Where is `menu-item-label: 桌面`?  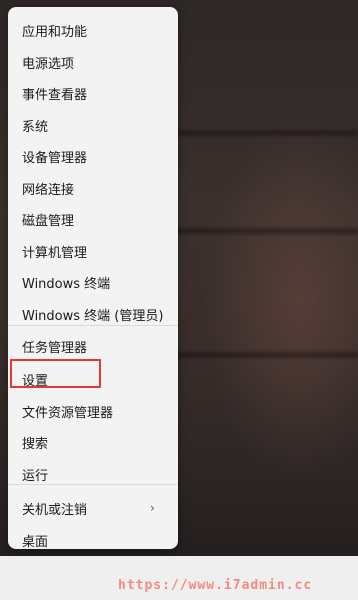 menu-item-label: 桌面 is located at coordinates (35, 542).